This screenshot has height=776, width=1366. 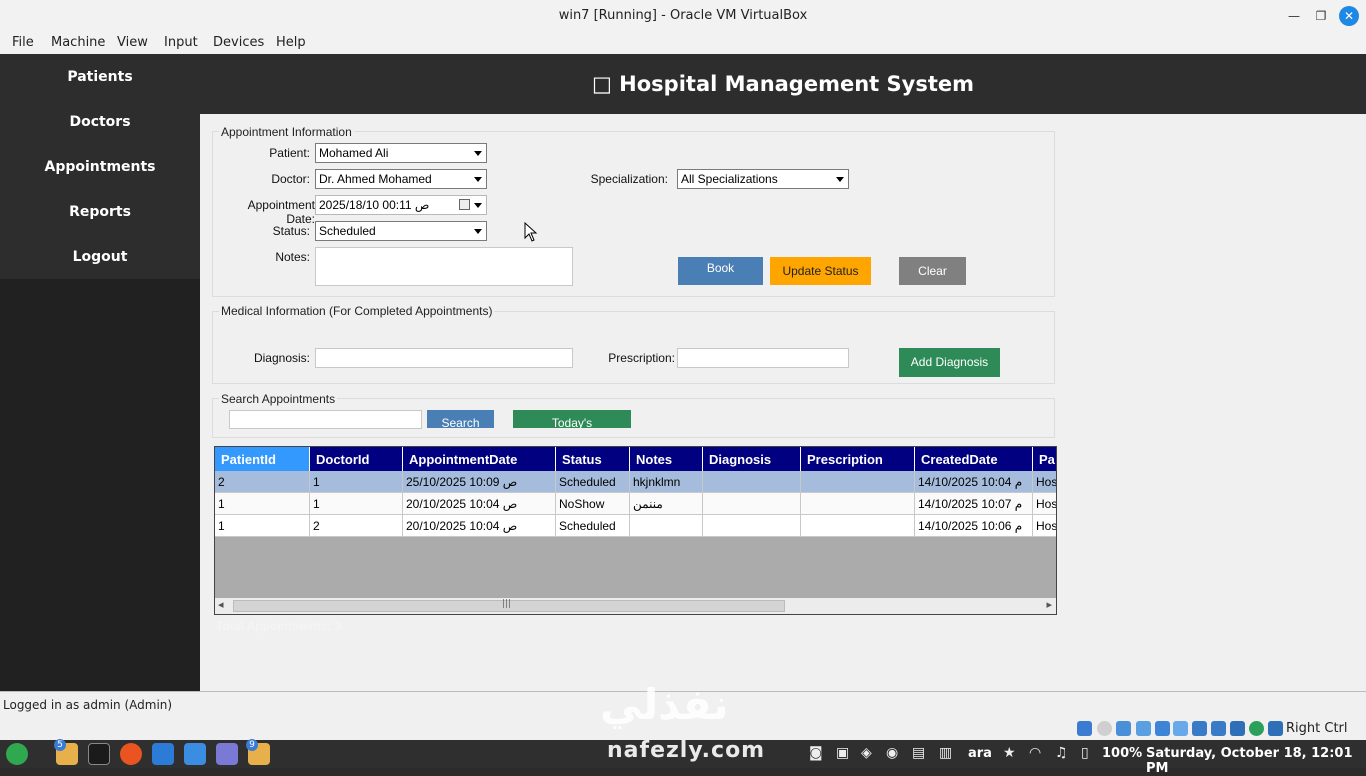 What do you see at coordinates (783, 84) in the screenshot?
I see `page-title: □ Hospital Management System` at bounding box center [783, 84].